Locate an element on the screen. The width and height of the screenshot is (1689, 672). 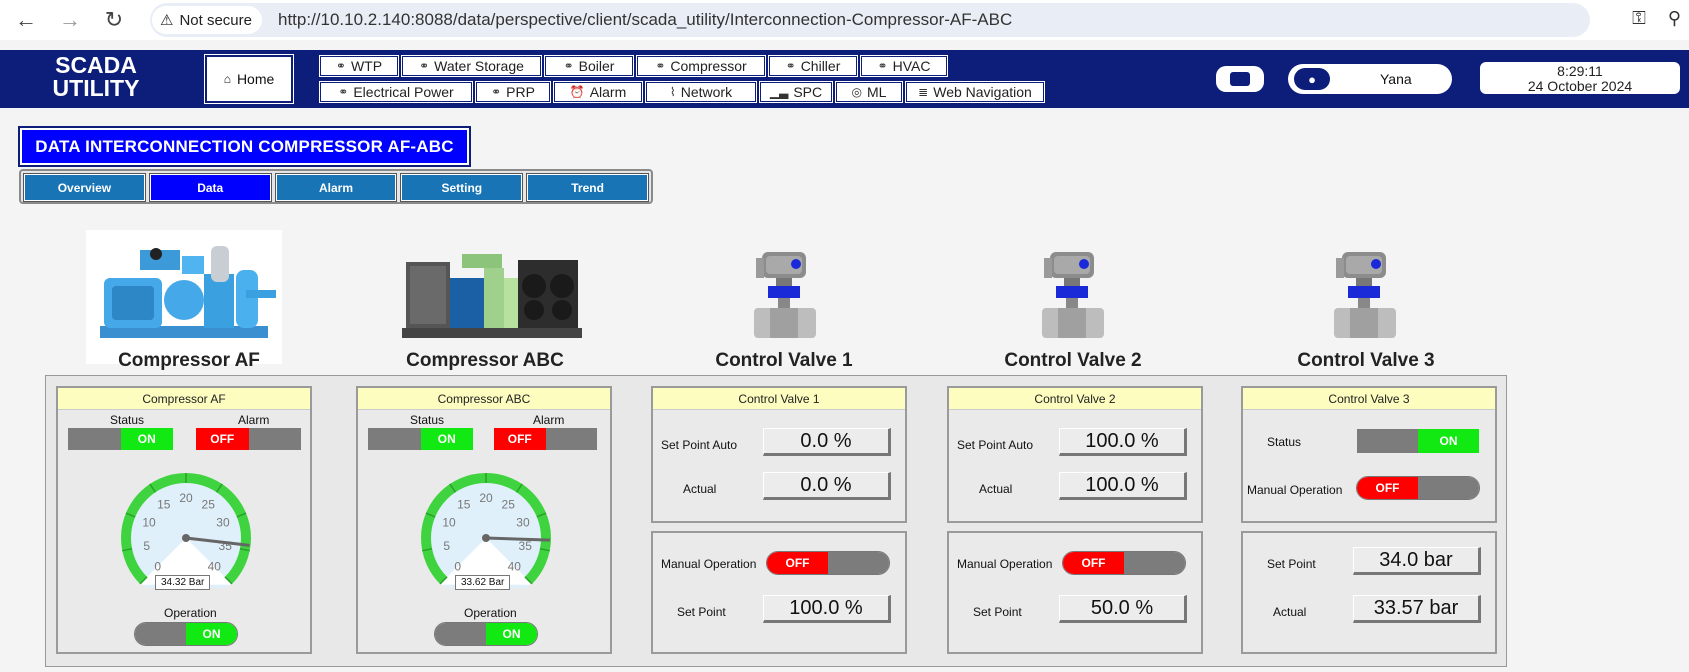
sp-auto-value: 100.0 % is located at coordinates (1123, 442).